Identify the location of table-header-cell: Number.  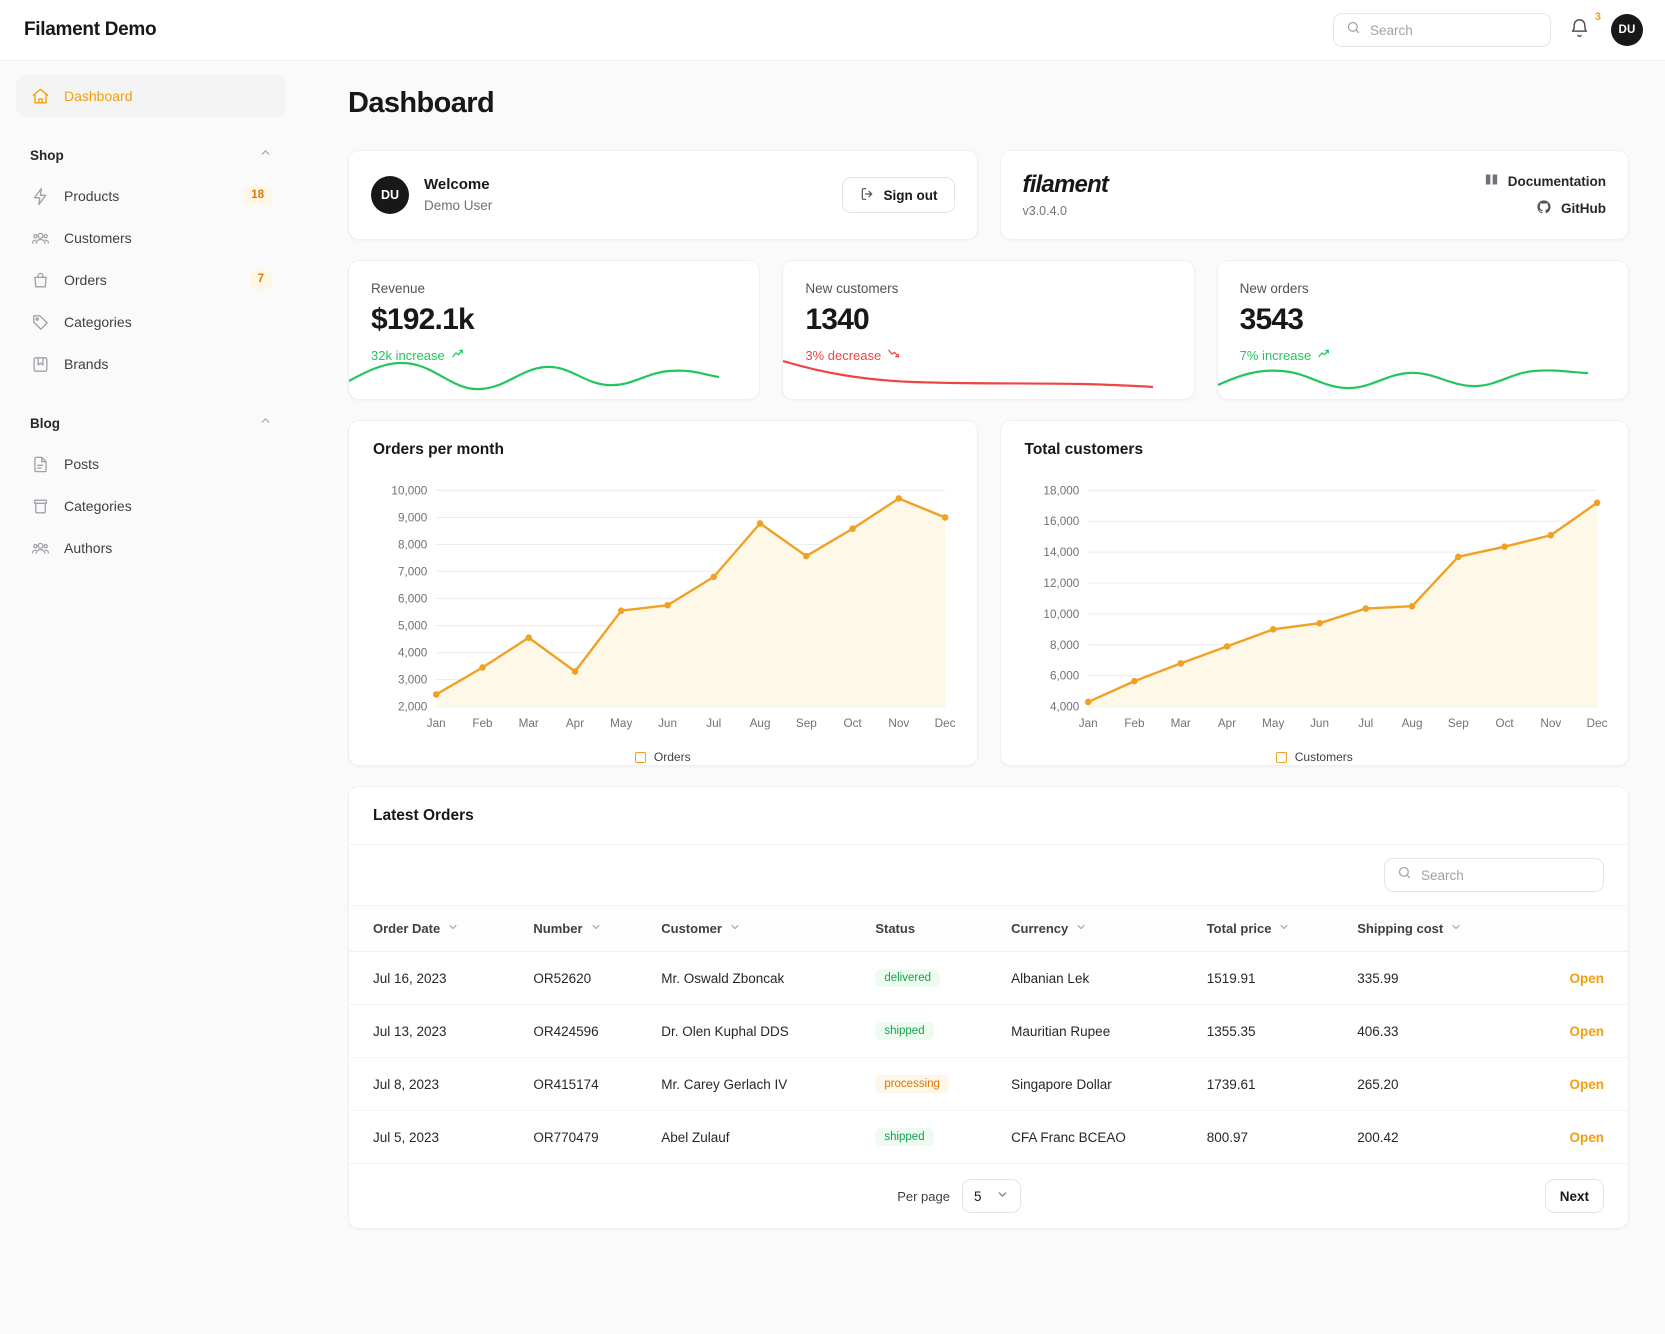
(587, 929).